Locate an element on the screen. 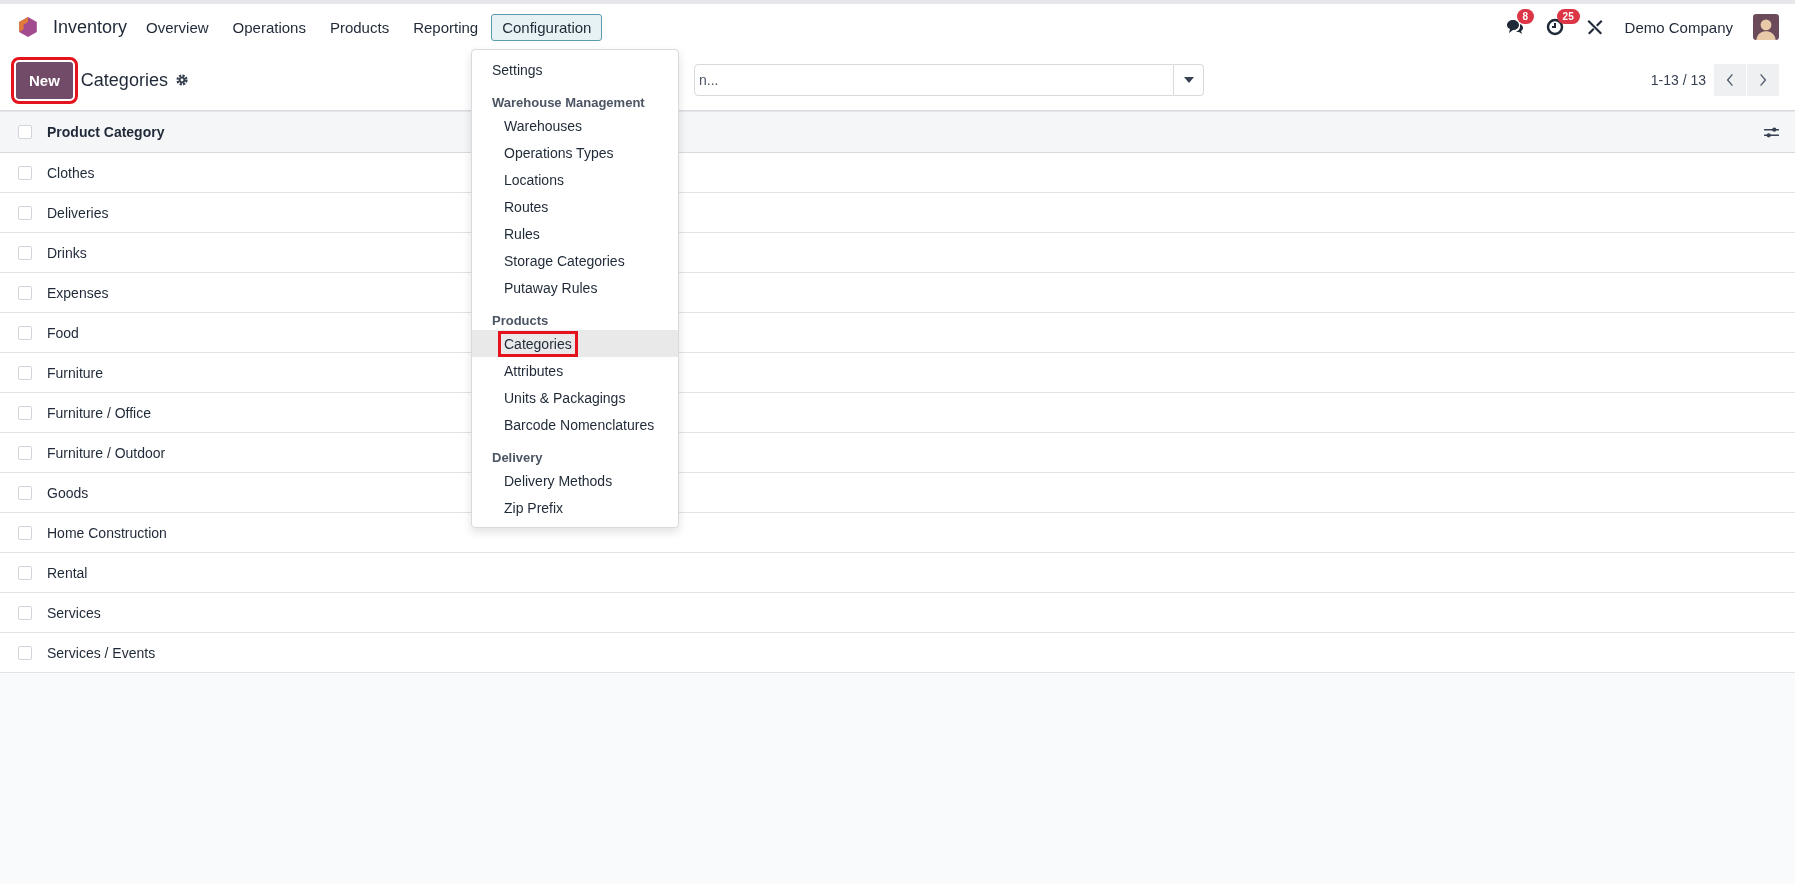 This screenshot has height=884, width=1795. menu-section-header: Products is located at coordinates (520, 321).